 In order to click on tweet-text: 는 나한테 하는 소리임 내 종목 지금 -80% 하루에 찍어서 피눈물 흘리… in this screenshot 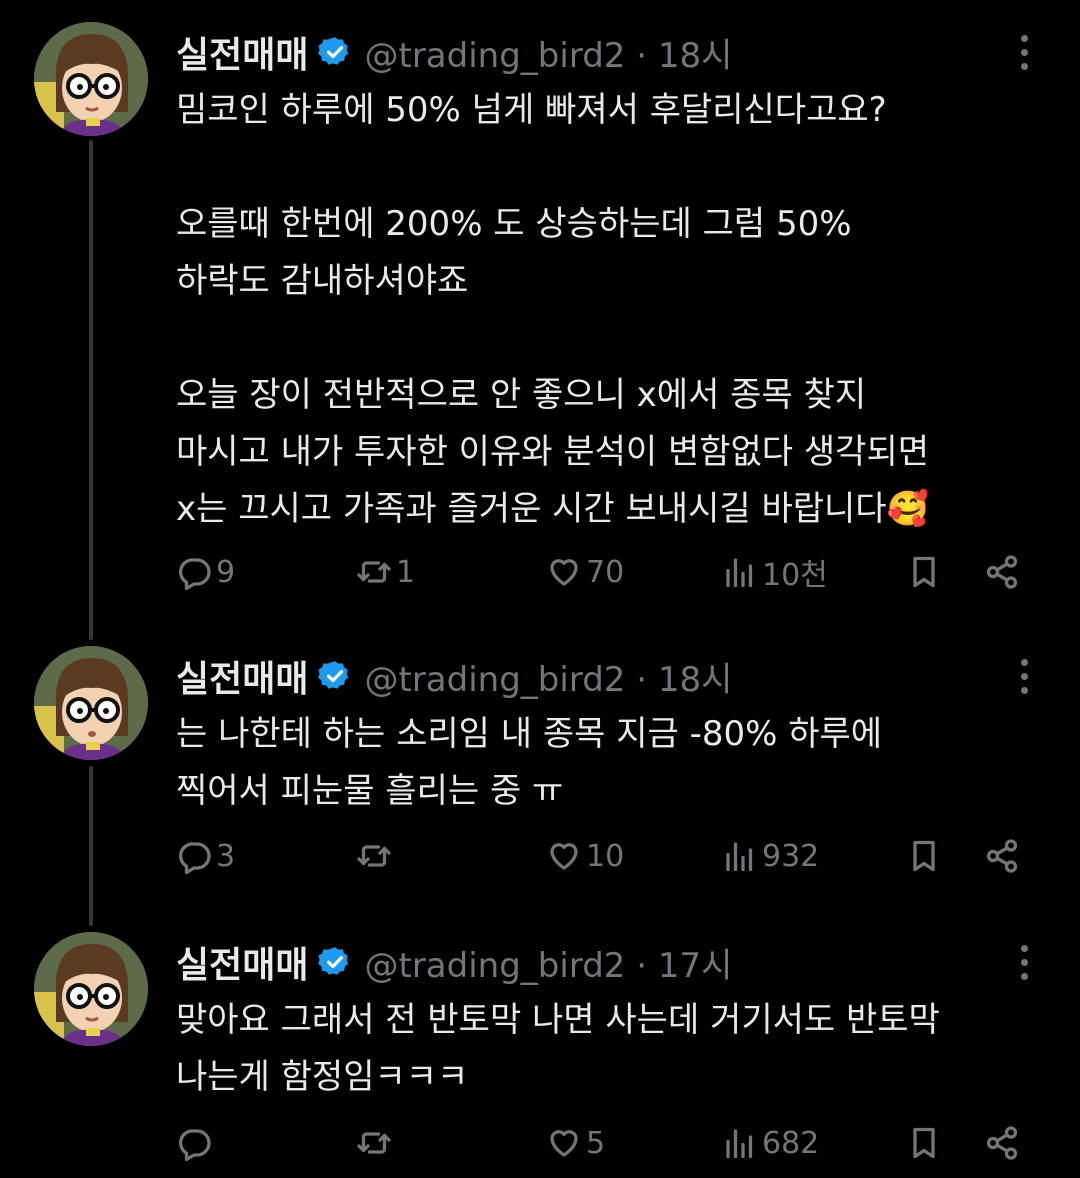, I will do `click(529, 762)`.